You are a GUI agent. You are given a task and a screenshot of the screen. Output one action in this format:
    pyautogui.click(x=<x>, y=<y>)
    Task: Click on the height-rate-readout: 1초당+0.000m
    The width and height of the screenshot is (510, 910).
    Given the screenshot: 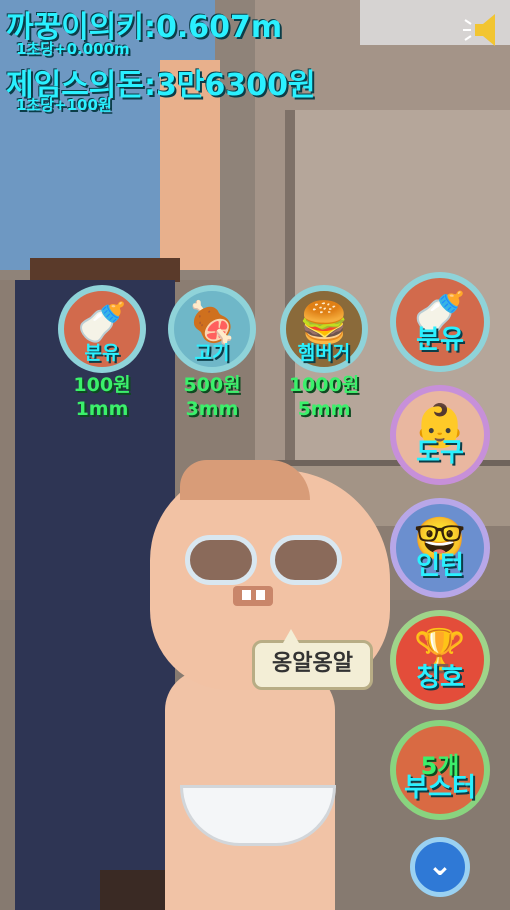 What is the action you would take?
    pyautogui.click(x=73, y=49)
    